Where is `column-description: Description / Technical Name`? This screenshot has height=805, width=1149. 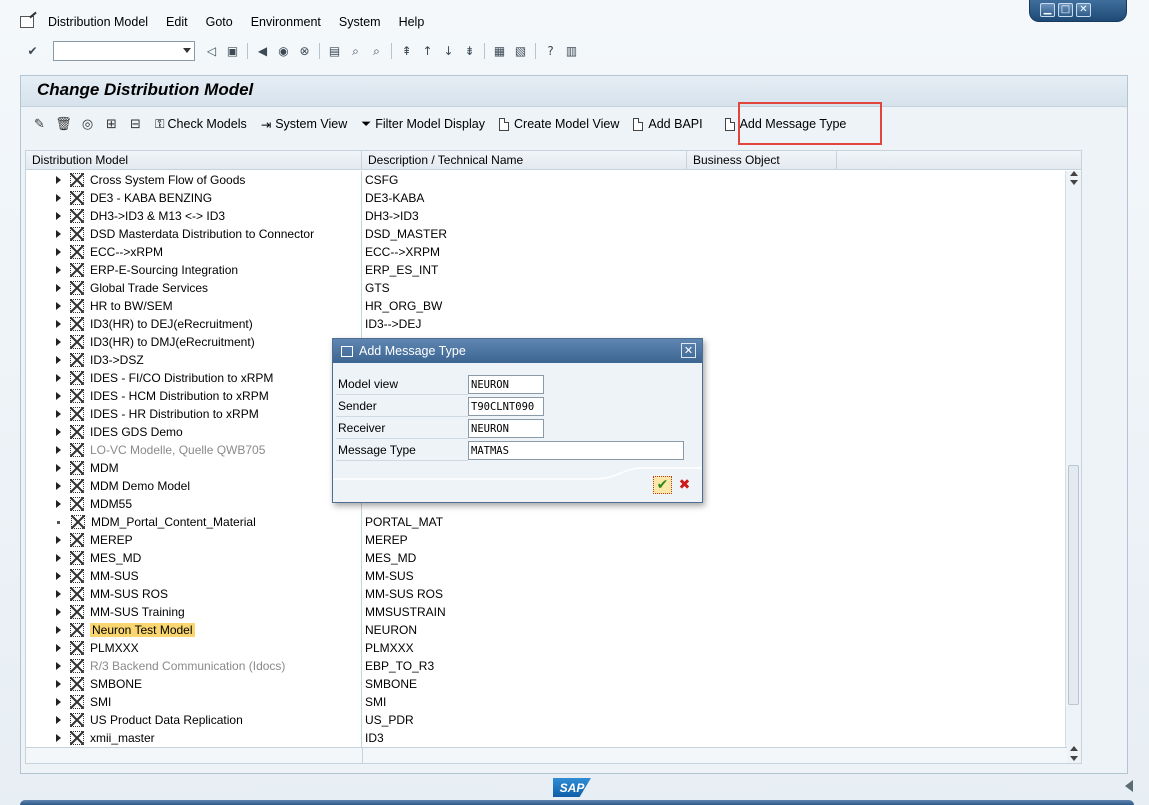
column-description: Description / Technical Name is located at coordinates (524, 160).